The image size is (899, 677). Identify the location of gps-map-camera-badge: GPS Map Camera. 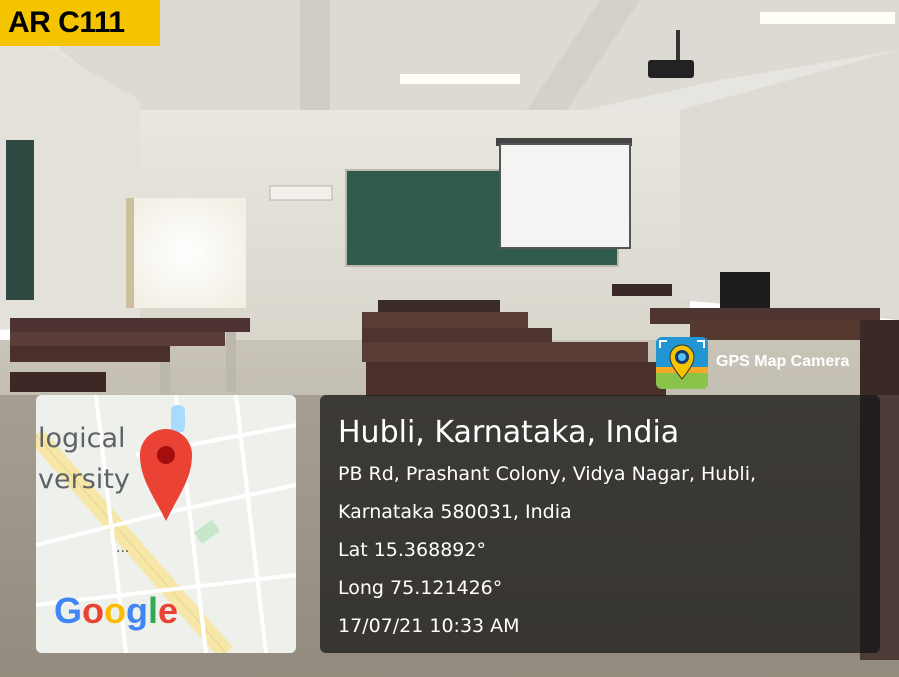
(769, 364).